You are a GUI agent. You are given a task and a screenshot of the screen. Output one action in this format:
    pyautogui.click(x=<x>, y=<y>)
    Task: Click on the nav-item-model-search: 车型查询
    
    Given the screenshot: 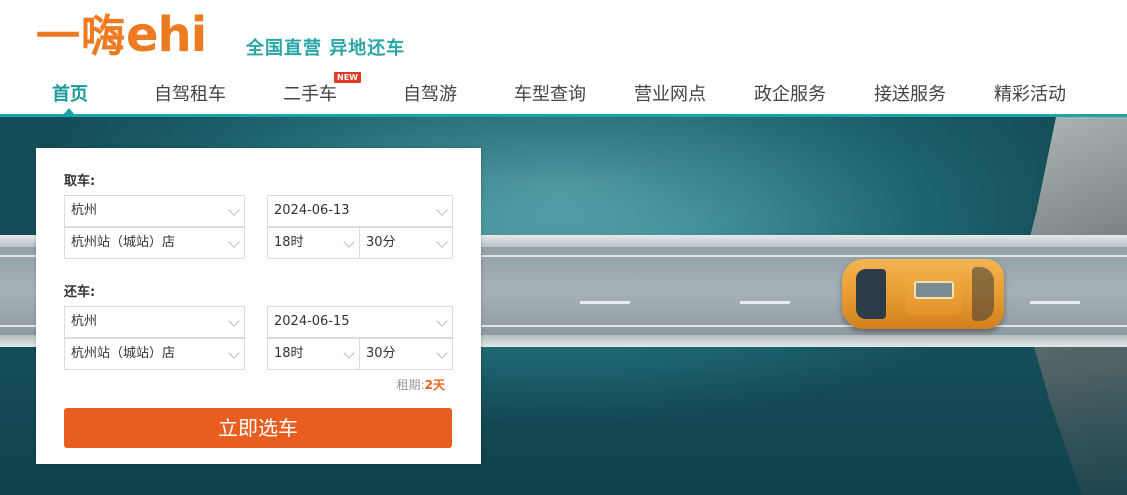 What is the action you would take?
    pyautogui.click(x=550, y=95)
    